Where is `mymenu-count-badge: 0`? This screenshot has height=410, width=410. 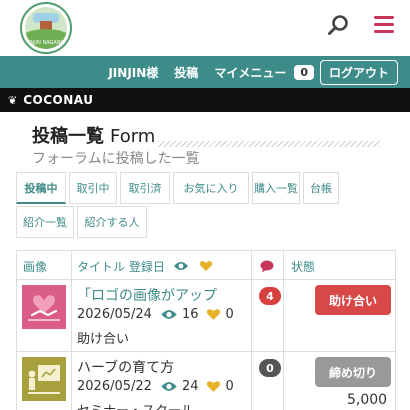
mymenu-count-badge: 0 is located at coordinates (304, 72).